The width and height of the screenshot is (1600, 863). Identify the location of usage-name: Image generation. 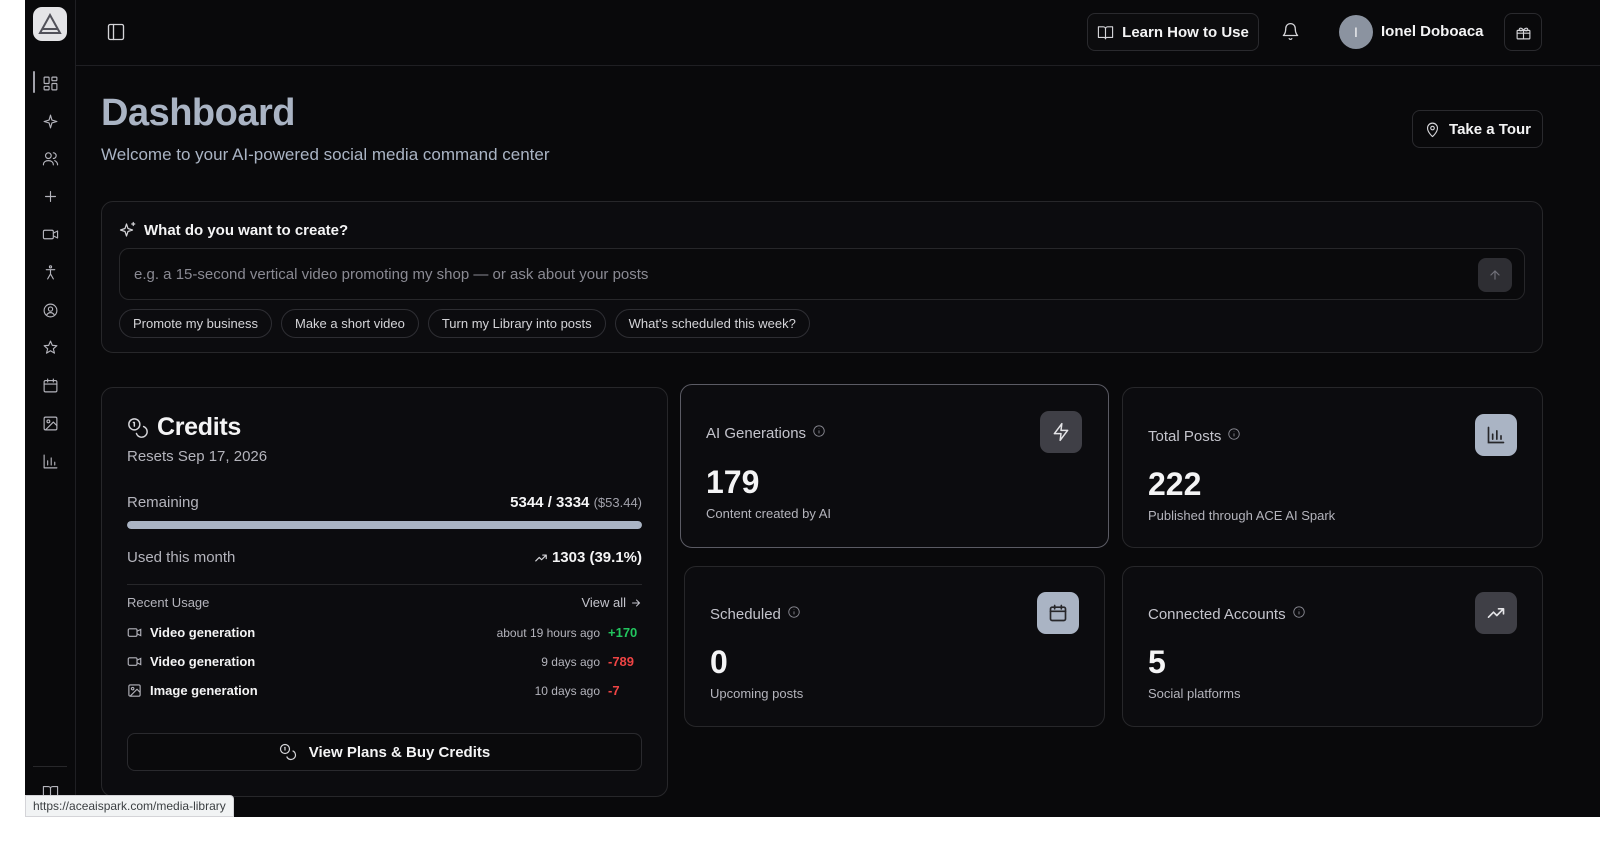
(204, 690).